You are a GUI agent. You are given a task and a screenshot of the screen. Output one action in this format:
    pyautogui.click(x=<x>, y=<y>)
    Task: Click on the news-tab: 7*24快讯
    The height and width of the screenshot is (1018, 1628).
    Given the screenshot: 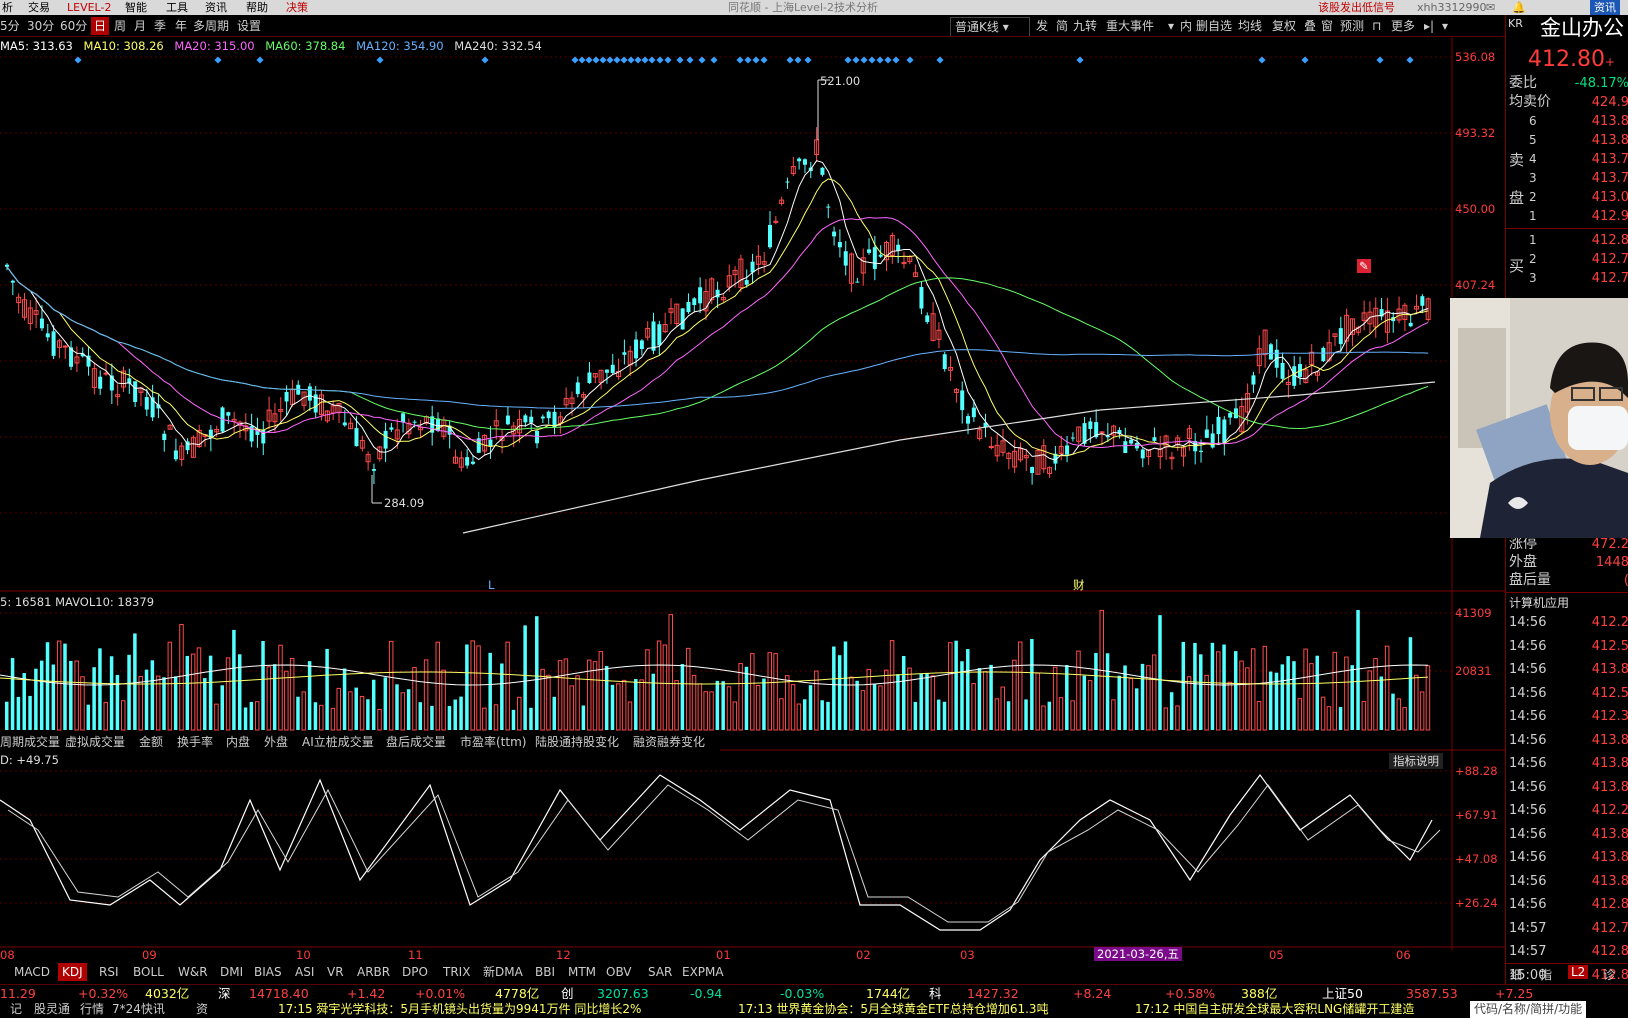 What is the action you would take?
    pyautogui.click(x=138, y=1009)
    